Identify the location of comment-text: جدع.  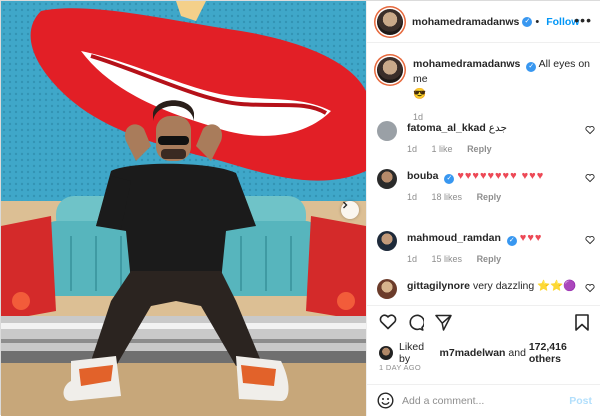
(497, 128).